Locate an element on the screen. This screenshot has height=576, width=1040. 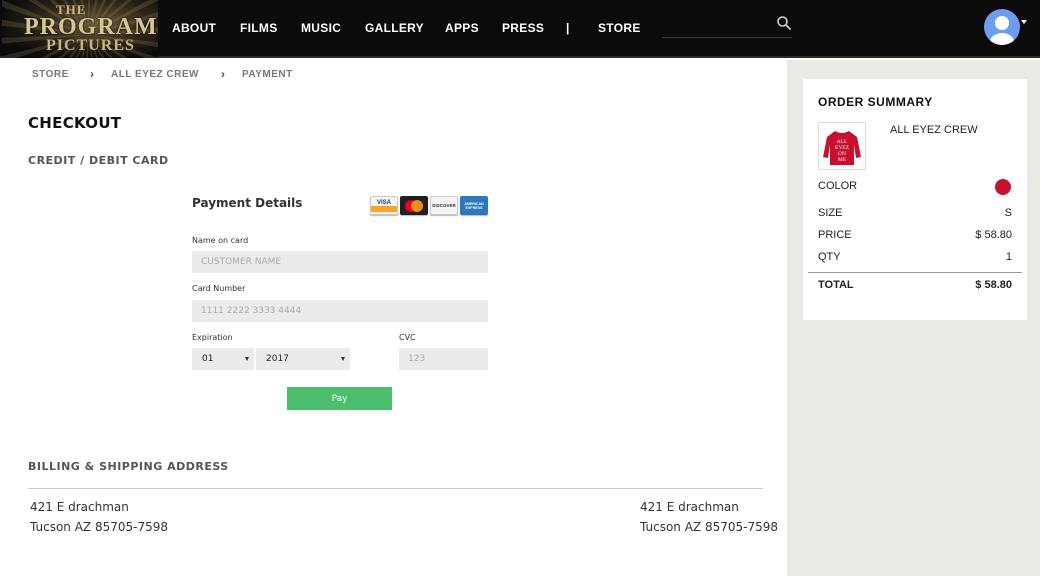
mastercard-circles is located at coordinates (414, 205).